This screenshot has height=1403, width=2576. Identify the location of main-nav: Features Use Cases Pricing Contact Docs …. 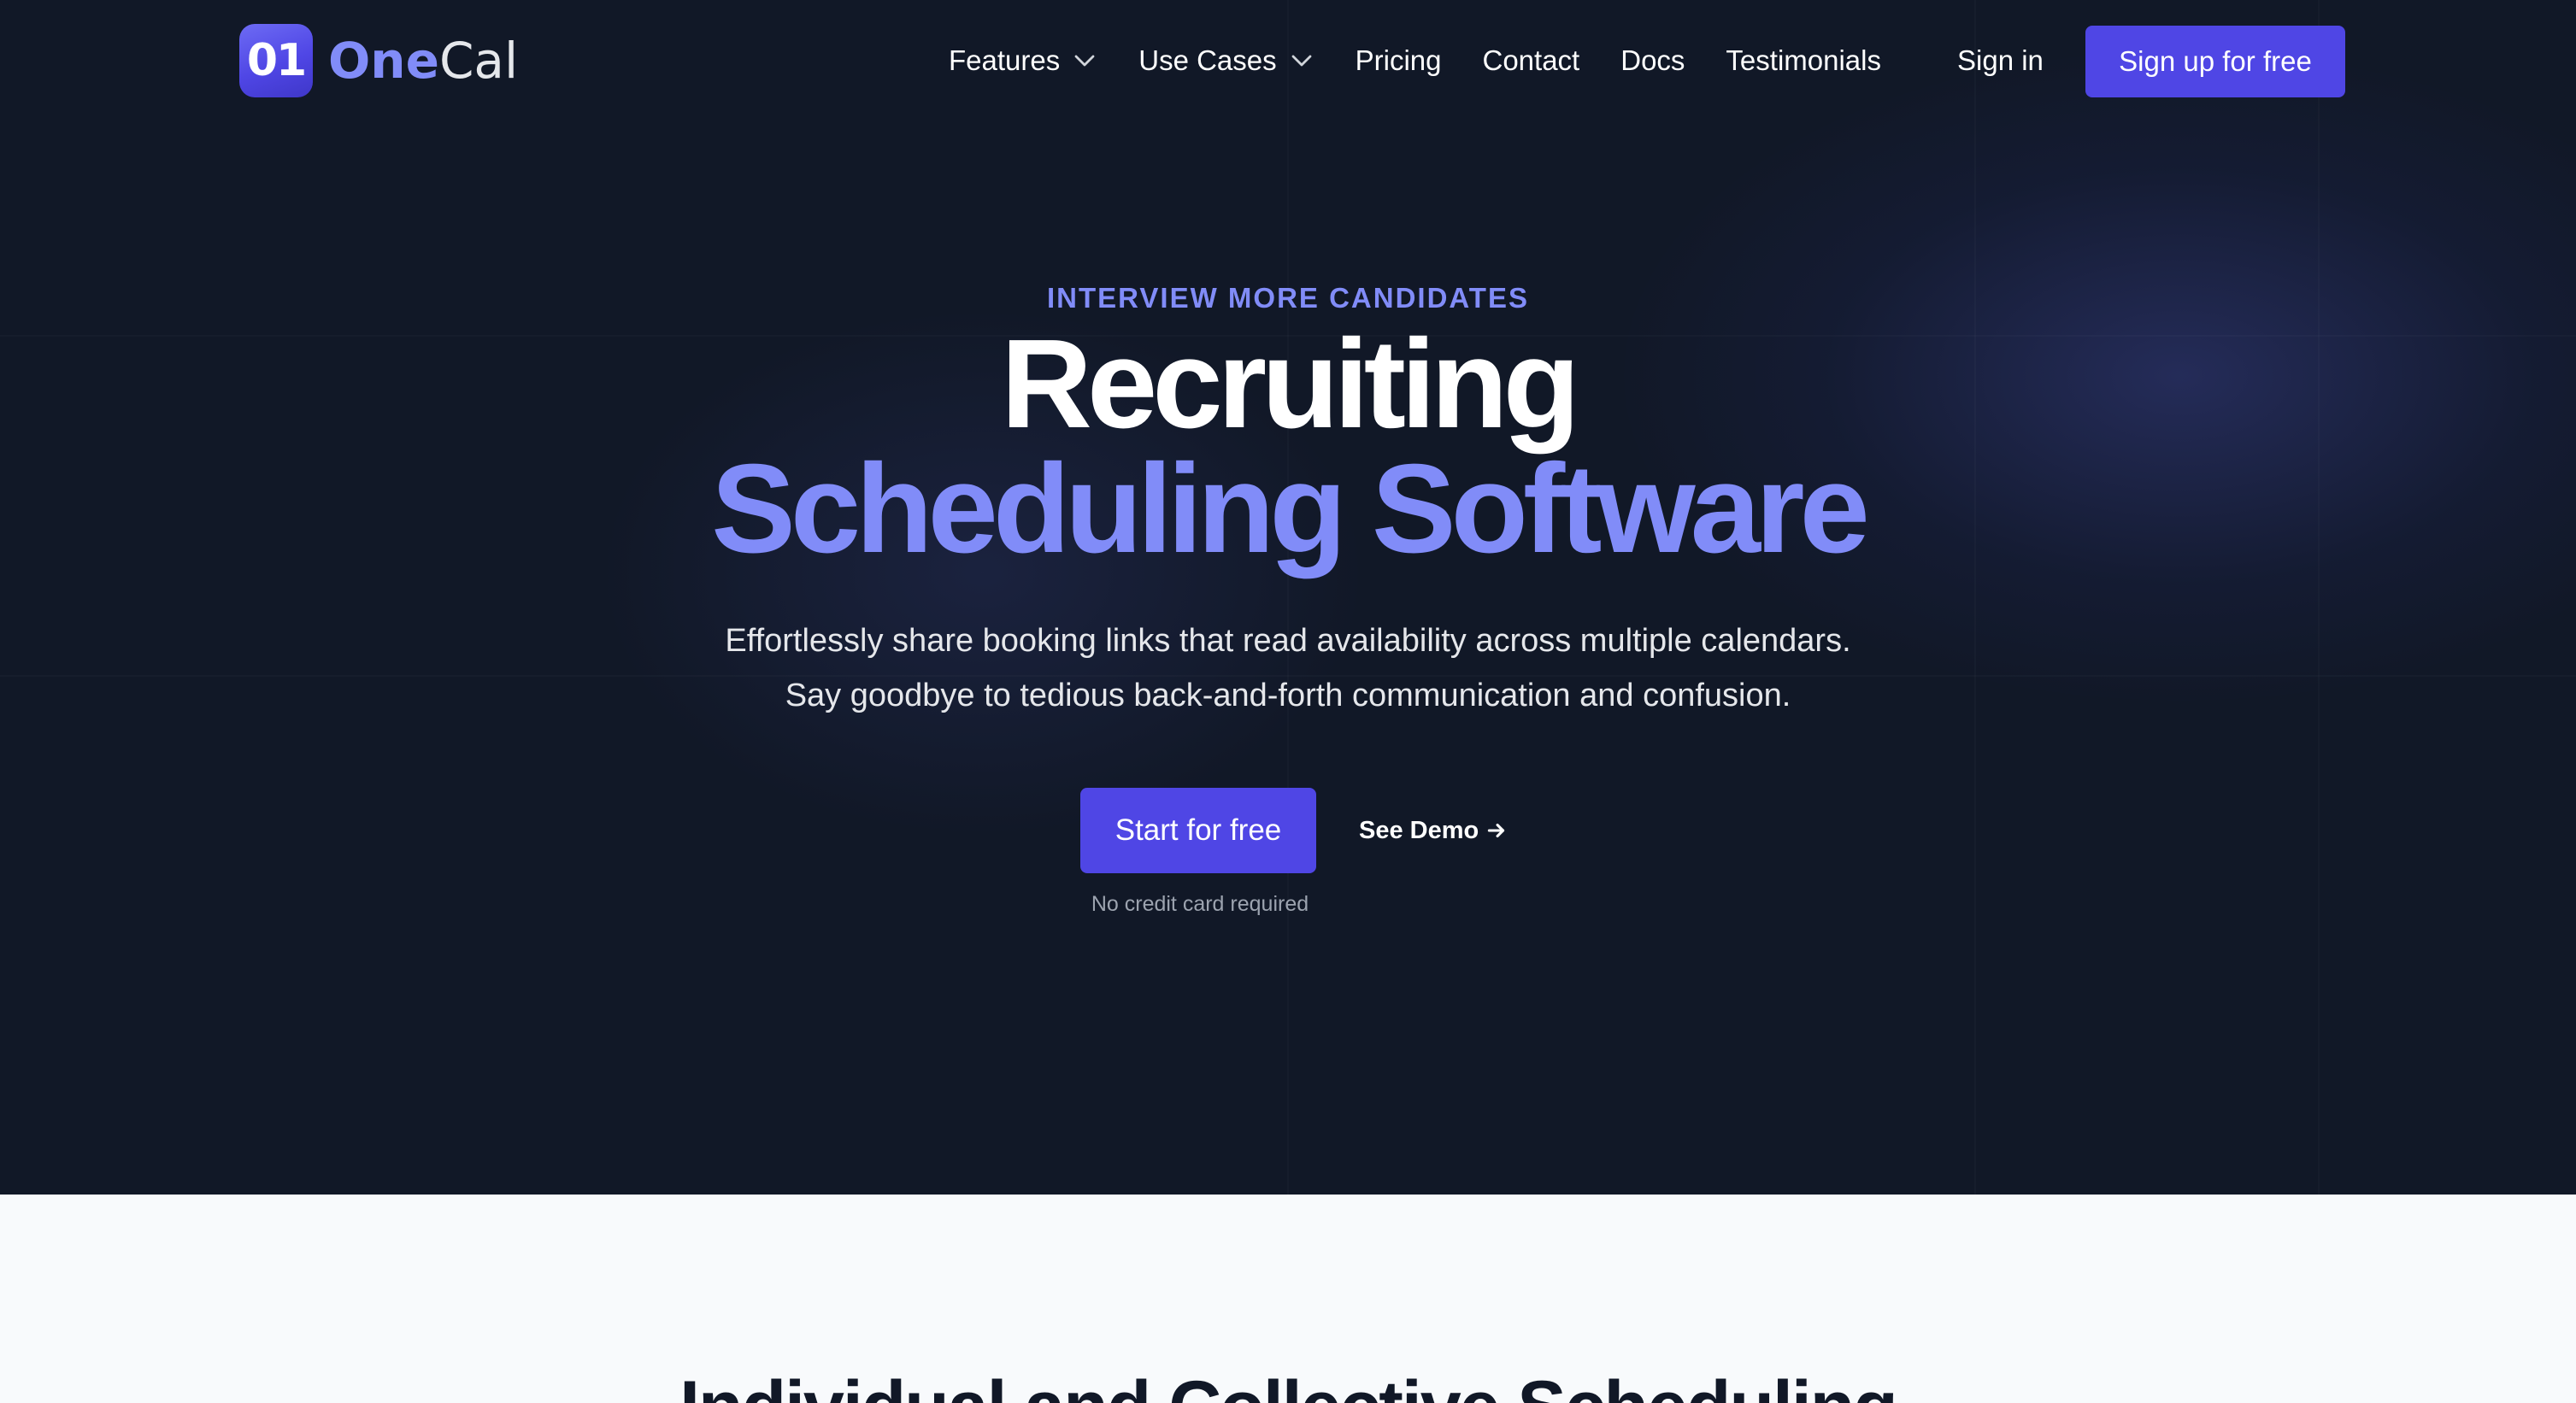
(1435, 61).